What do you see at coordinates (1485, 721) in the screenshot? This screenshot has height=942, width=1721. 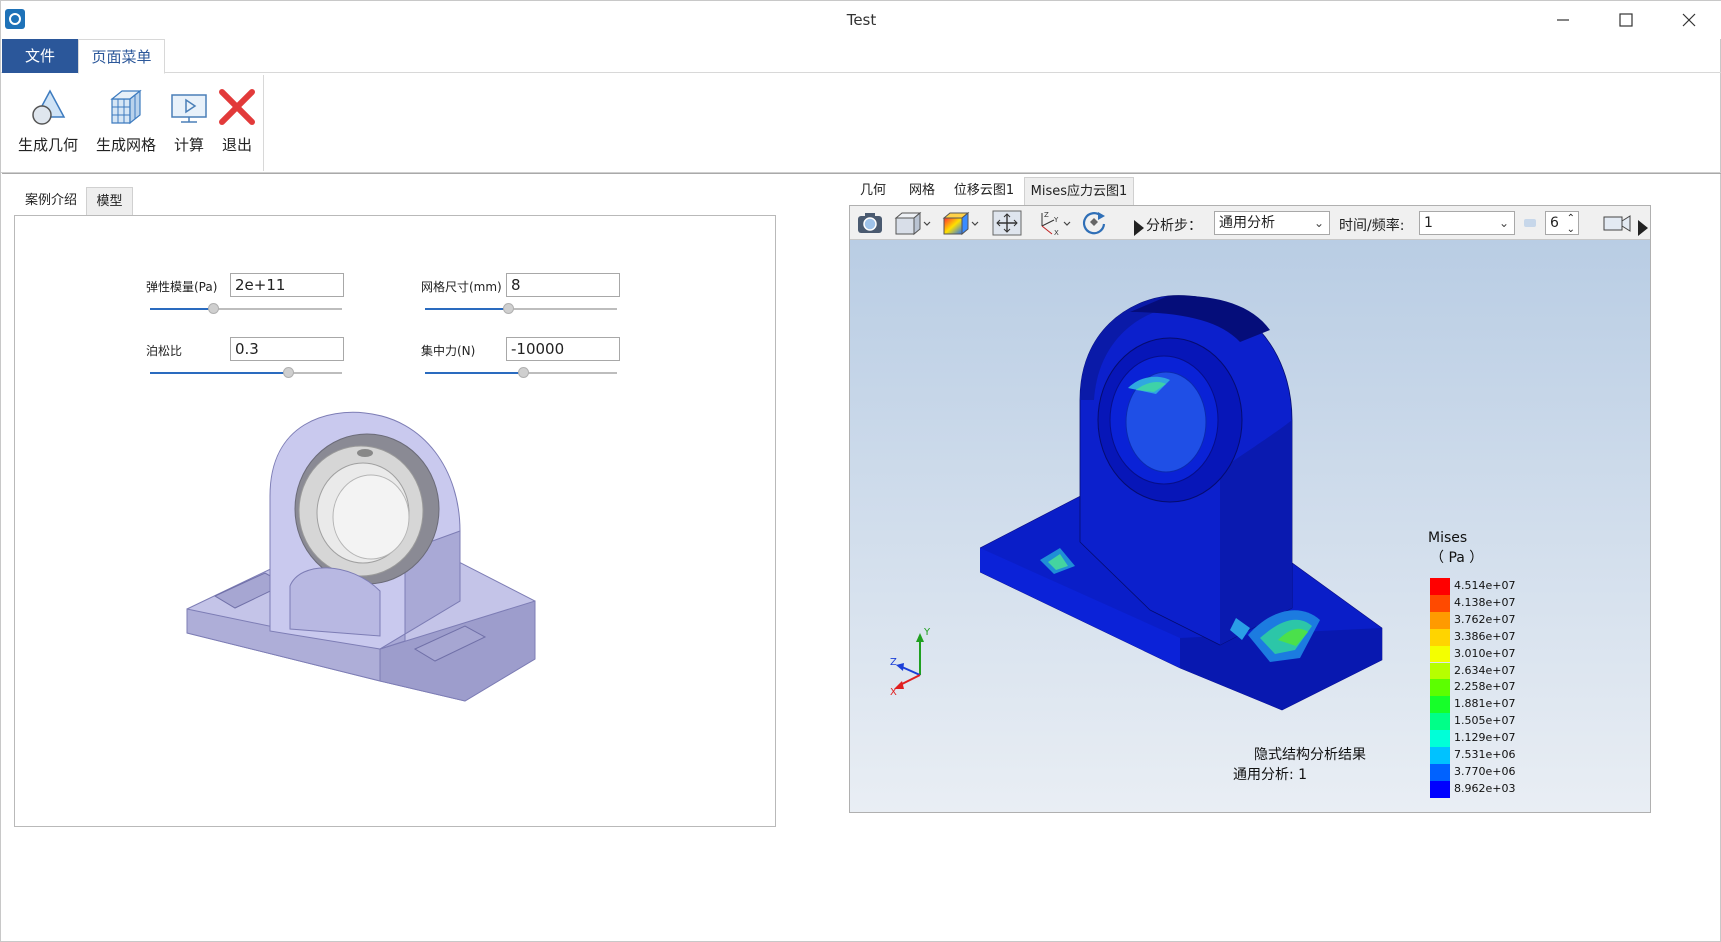 I see `legend-value: 1.505e+07` at bounding box center [1485, 721].